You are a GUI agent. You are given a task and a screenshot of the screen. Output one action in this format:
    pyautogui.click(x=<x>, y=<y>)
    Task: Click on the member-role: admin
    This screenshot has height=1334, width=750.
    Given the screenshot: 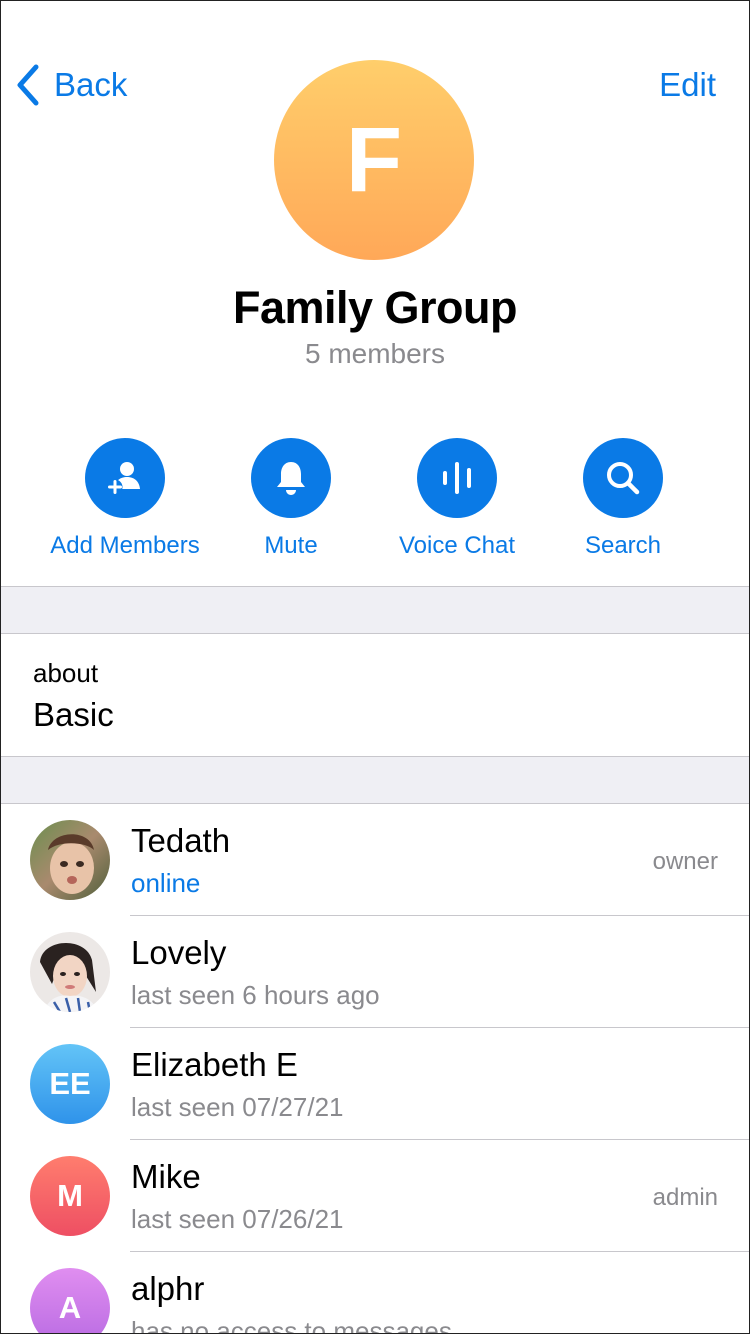 What is the action you would take?
    pyautogui.click(x=685, y=1197)
    